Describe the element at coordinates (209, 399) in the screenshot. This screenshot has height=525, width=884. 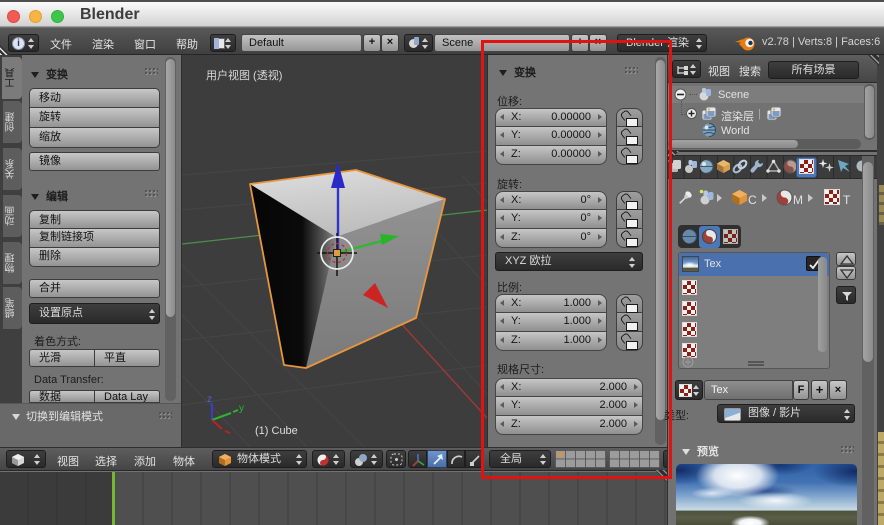
I see `svg-text: z` at that location.